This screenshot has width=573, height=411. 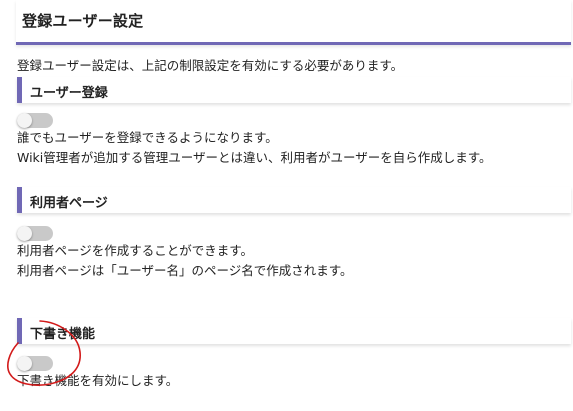 I want to click on description-line: 利用者ページを作成することができます。, so click(x=135, y=250).